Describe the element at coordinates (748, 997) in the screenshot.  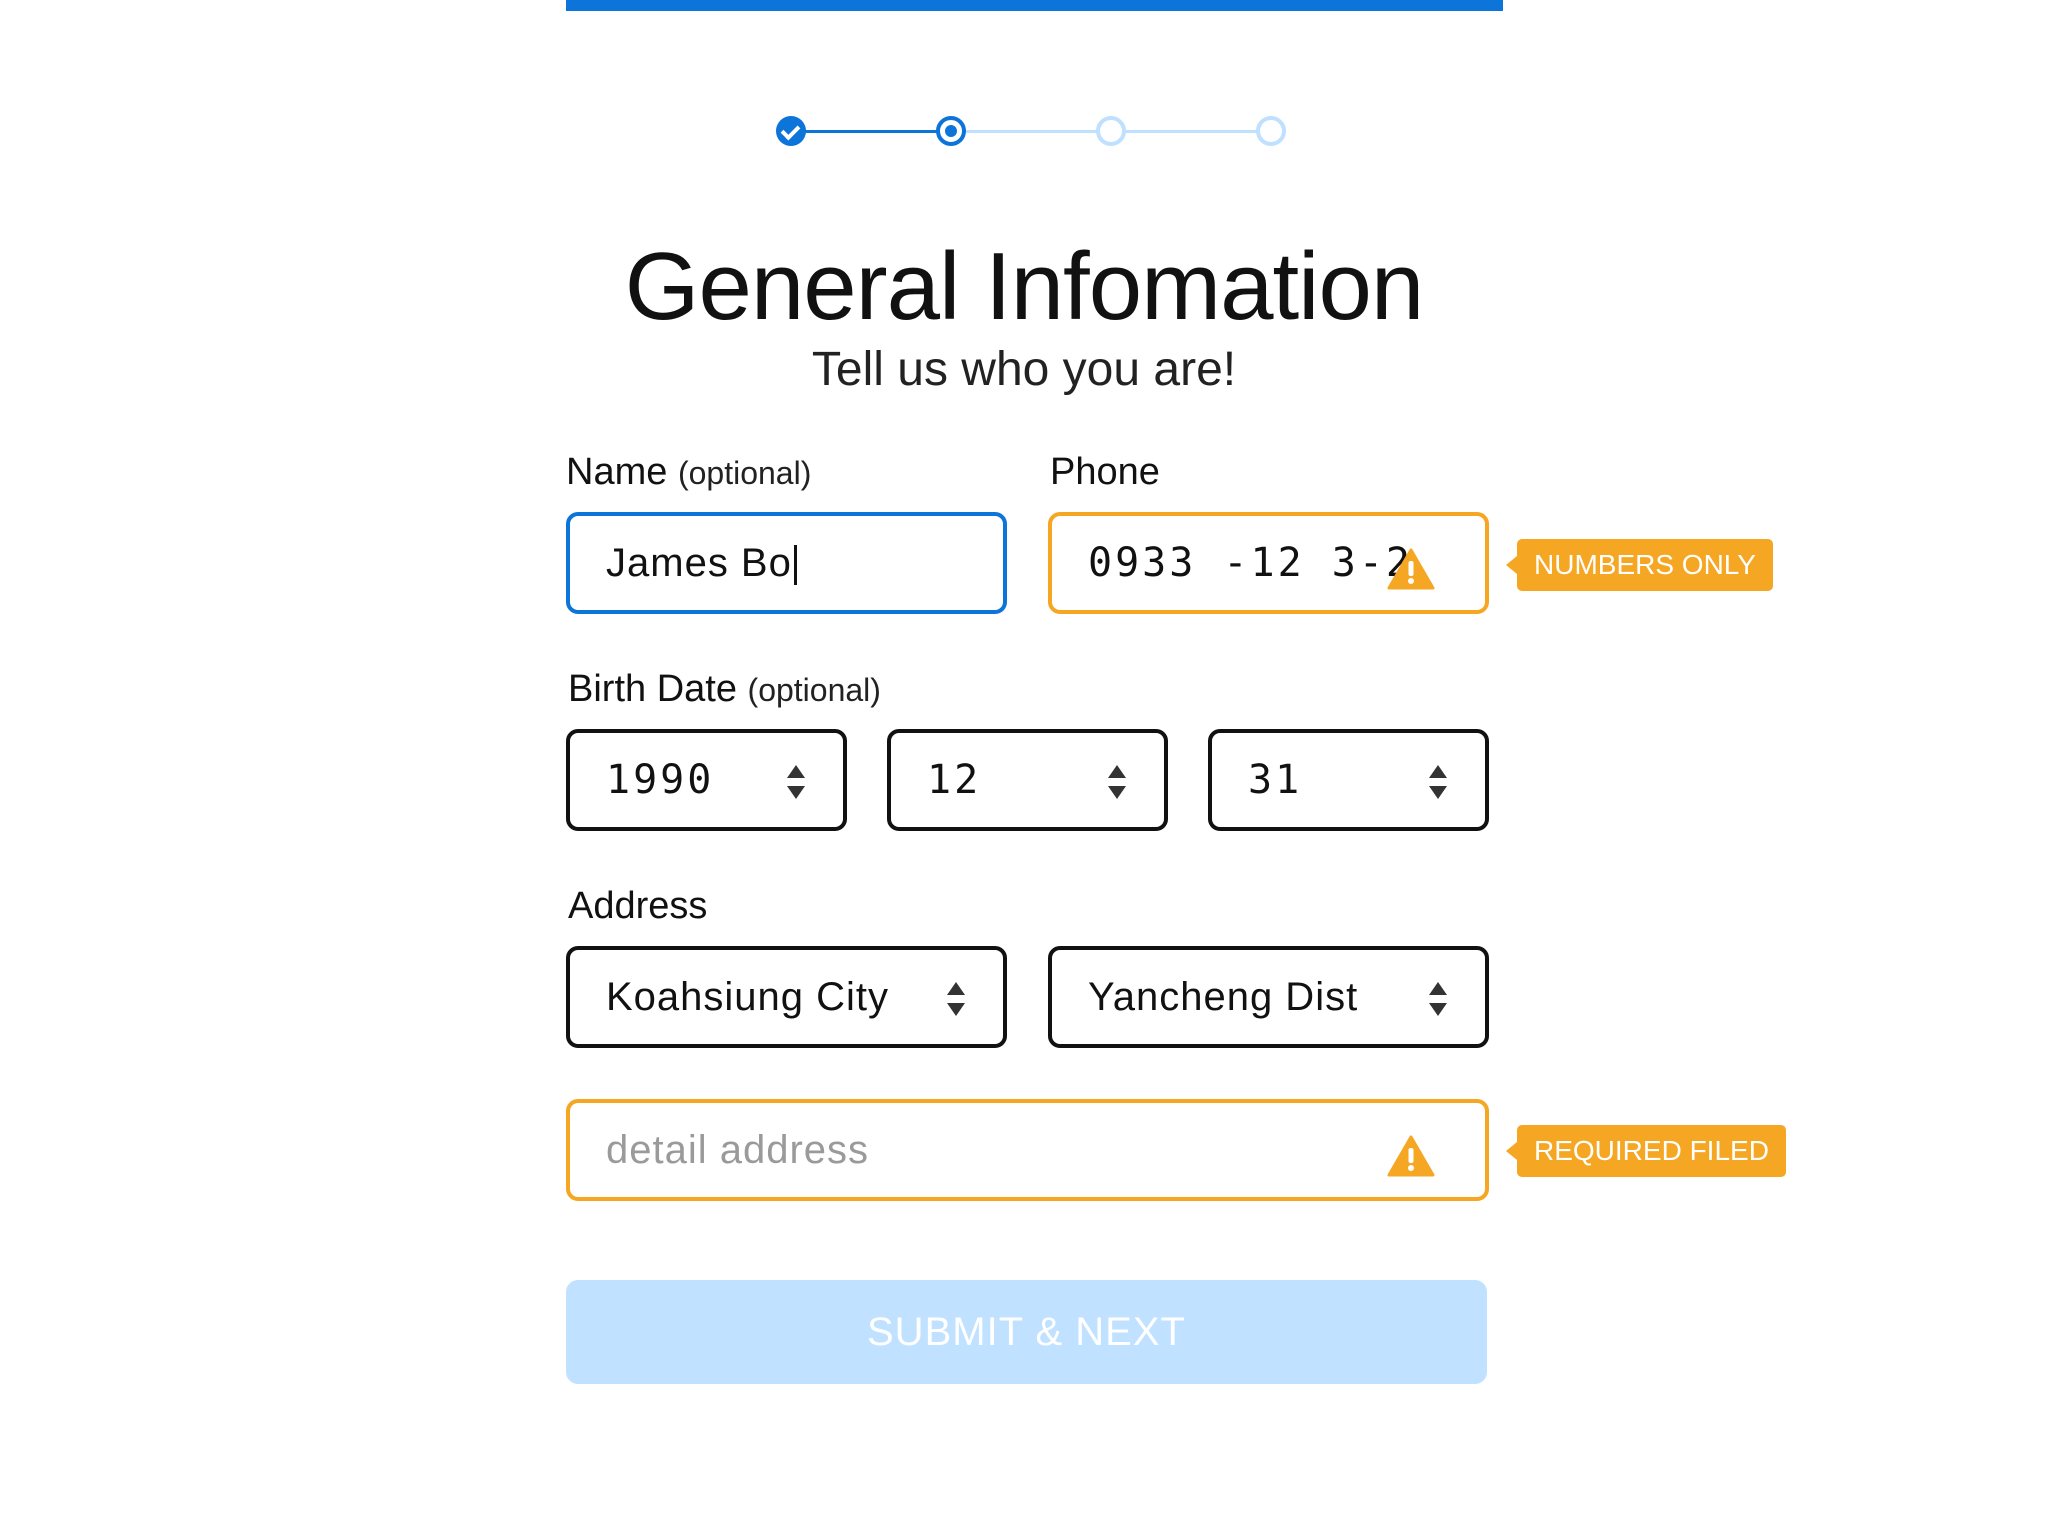
I see `city-value: Koahsiung City` at that location.